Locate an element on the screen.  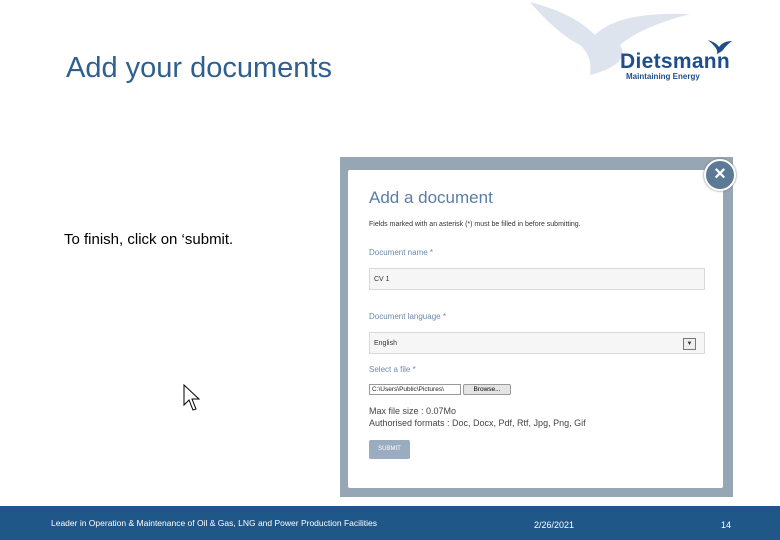
mouse-cursor-icon is located at coordinates (192, 397).